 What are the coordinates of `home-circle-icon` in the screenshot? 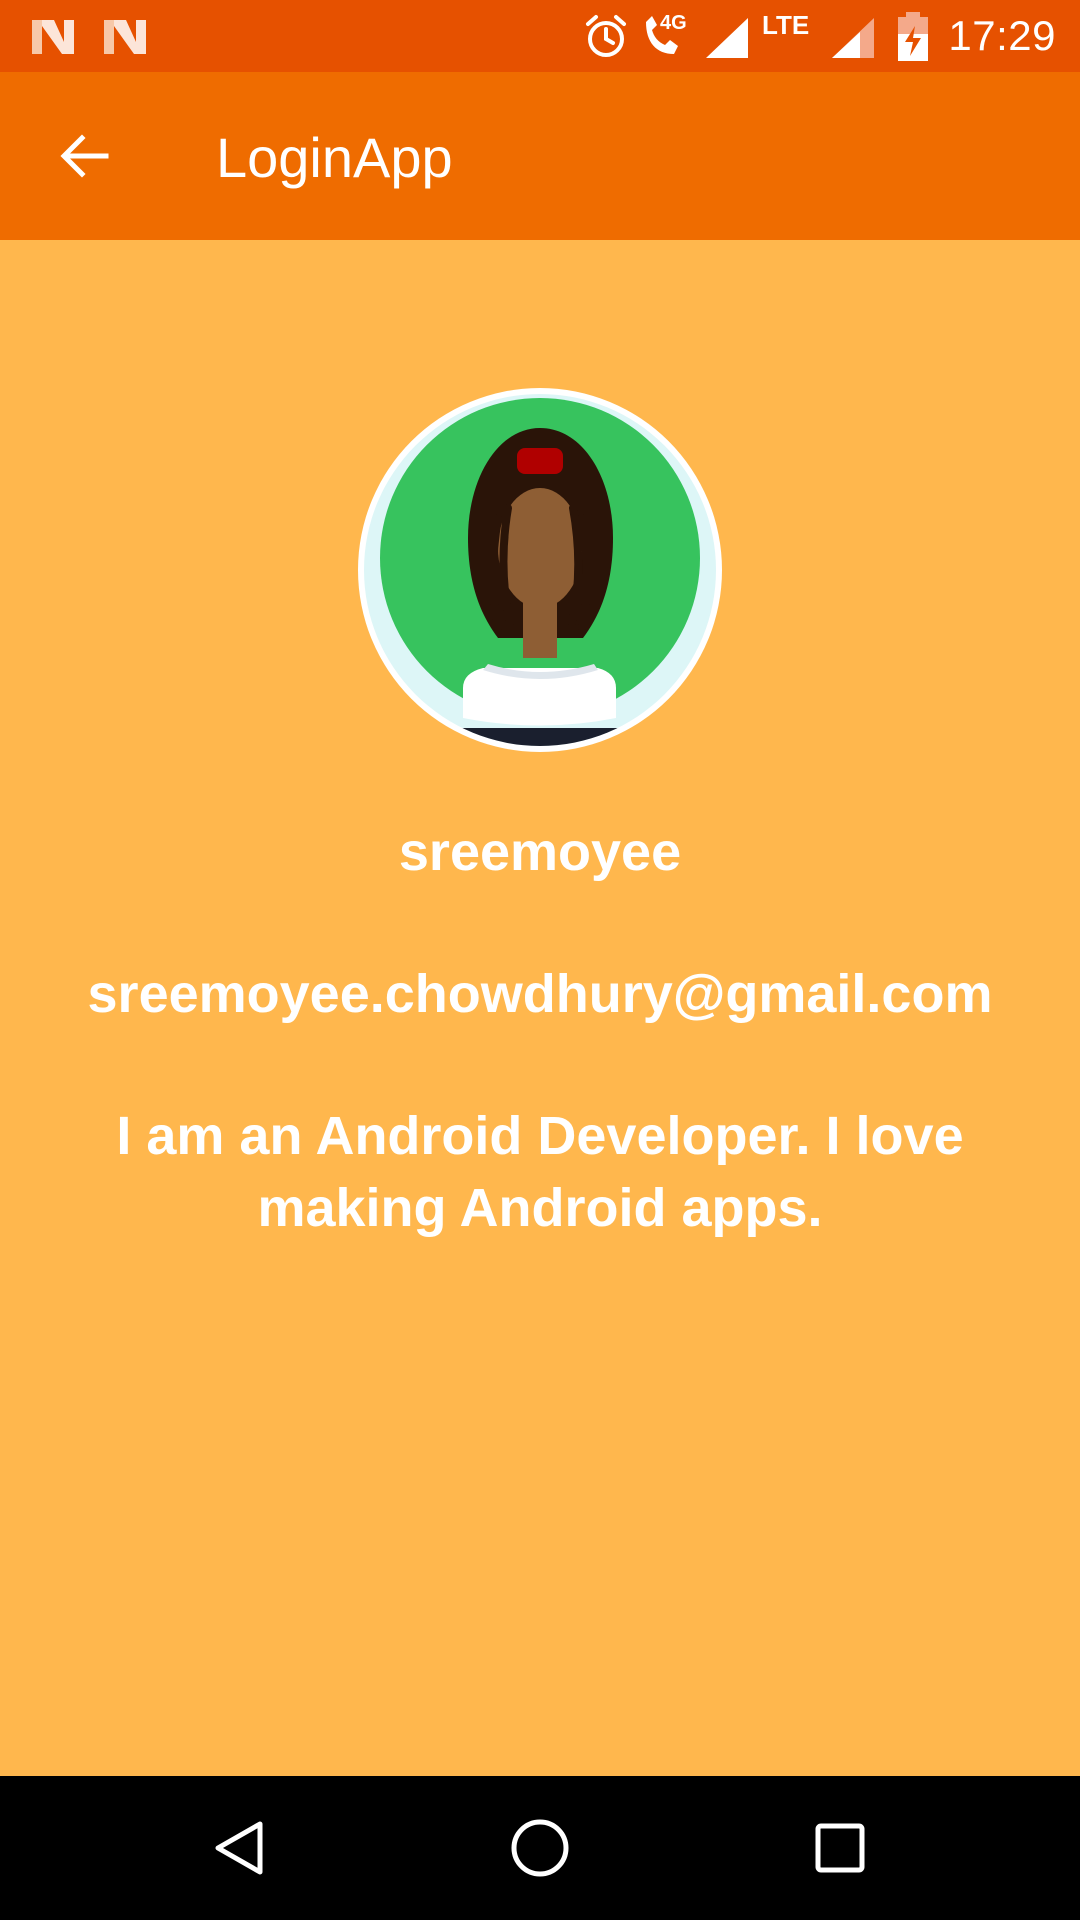 It's located at (540, 1848).